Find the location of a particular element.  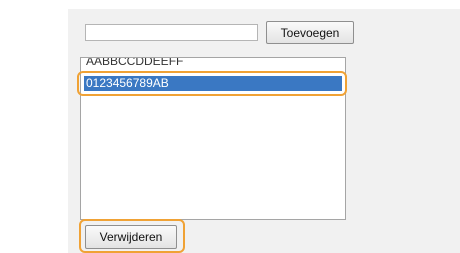

address-input is located at coordinates (171, 32).